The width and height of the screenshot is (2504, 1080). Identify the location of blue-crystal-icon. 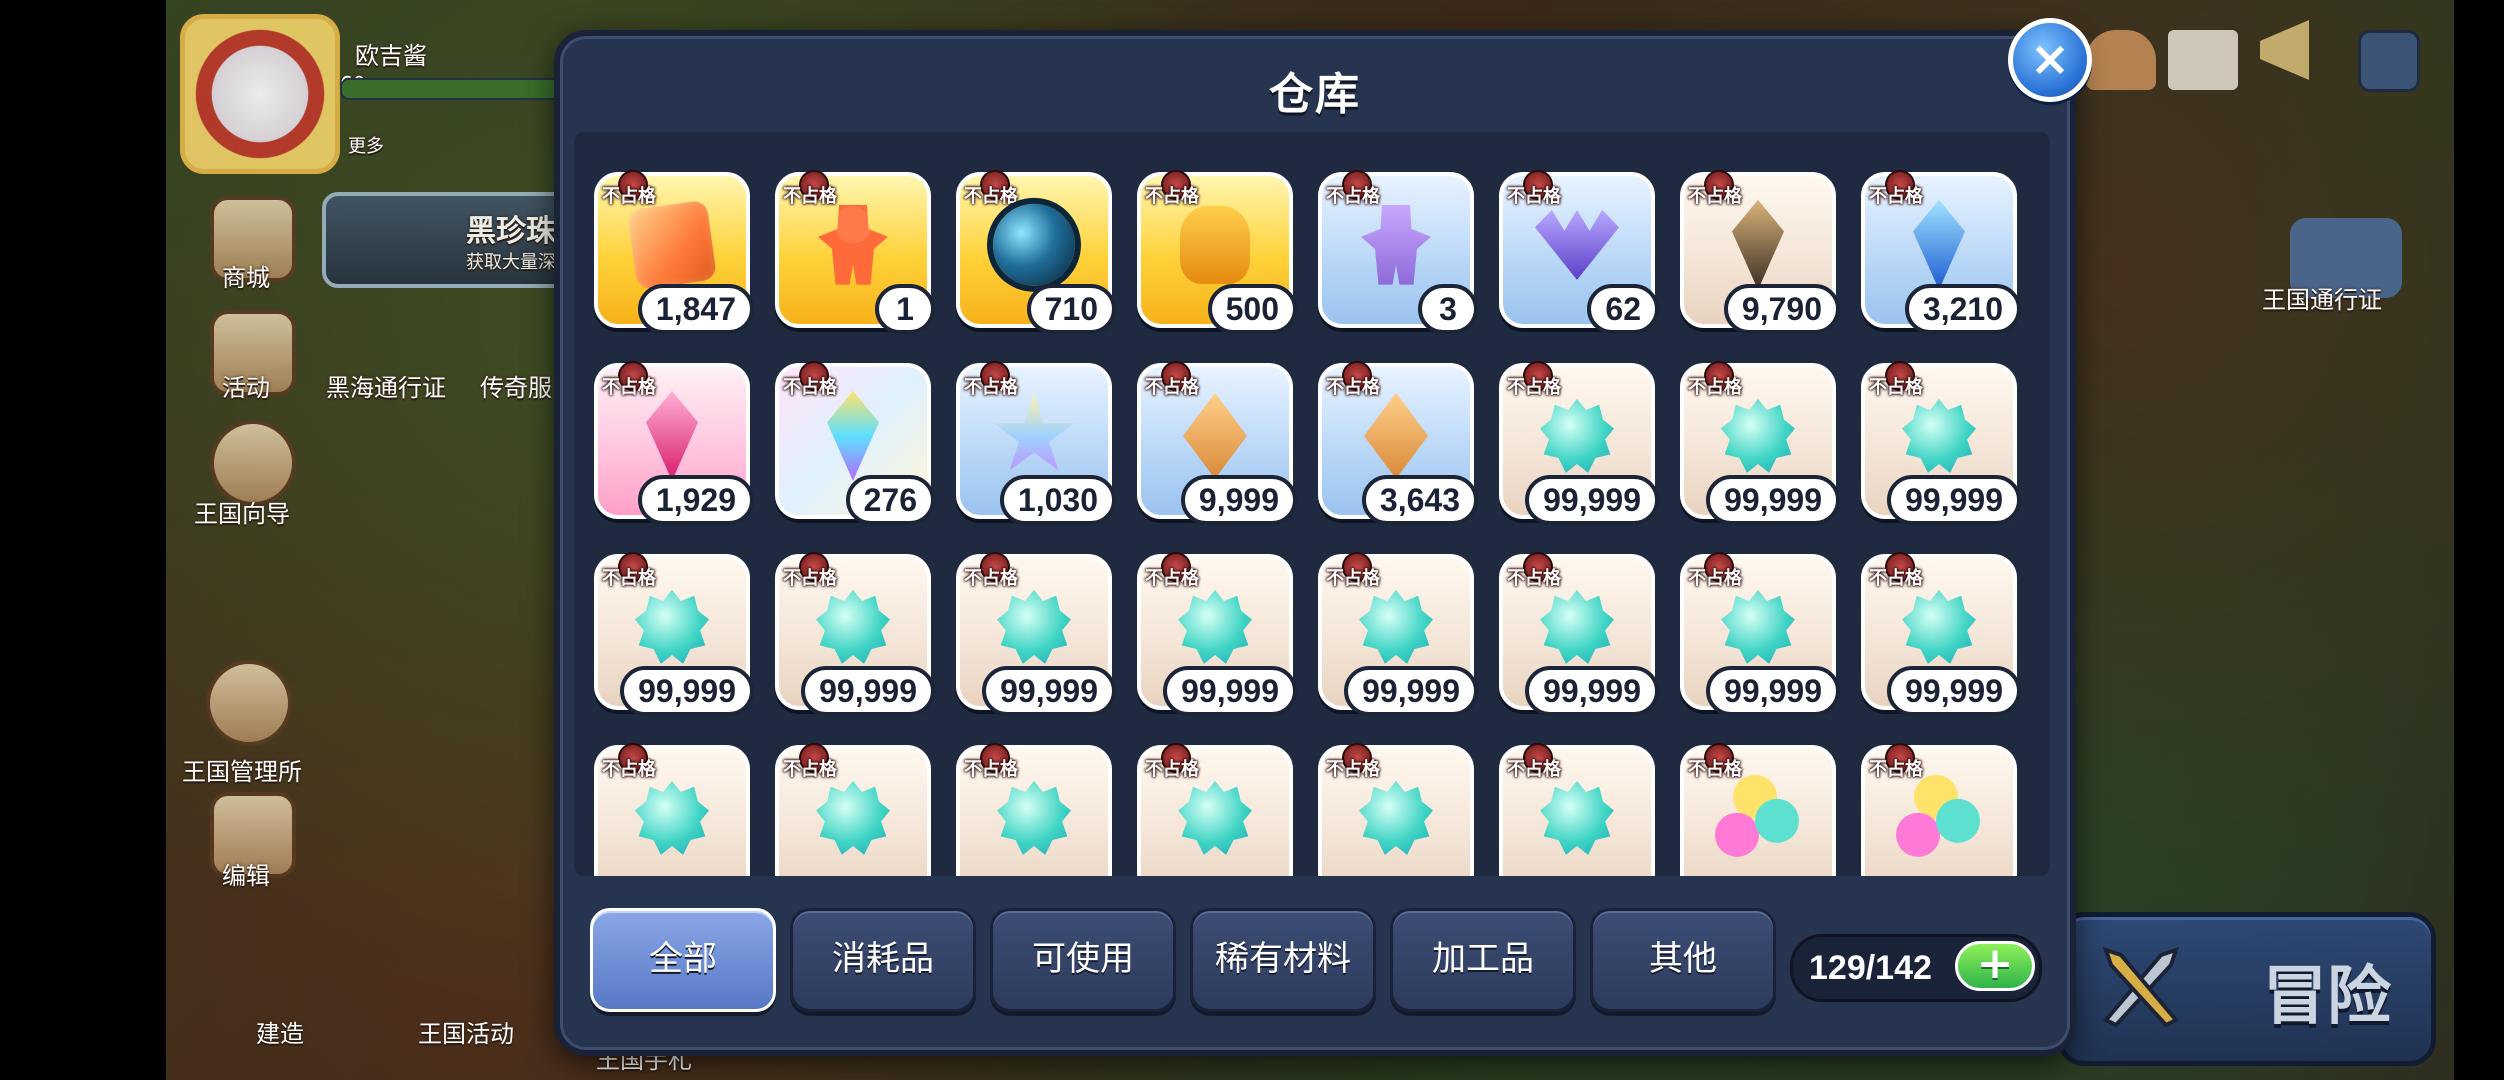
(1939, 244).